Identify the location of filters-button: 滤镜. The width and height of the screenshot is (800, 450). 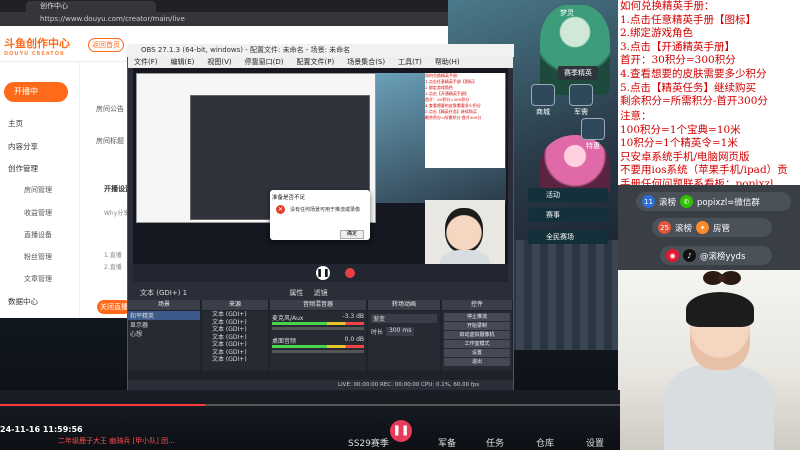
(321, 293).